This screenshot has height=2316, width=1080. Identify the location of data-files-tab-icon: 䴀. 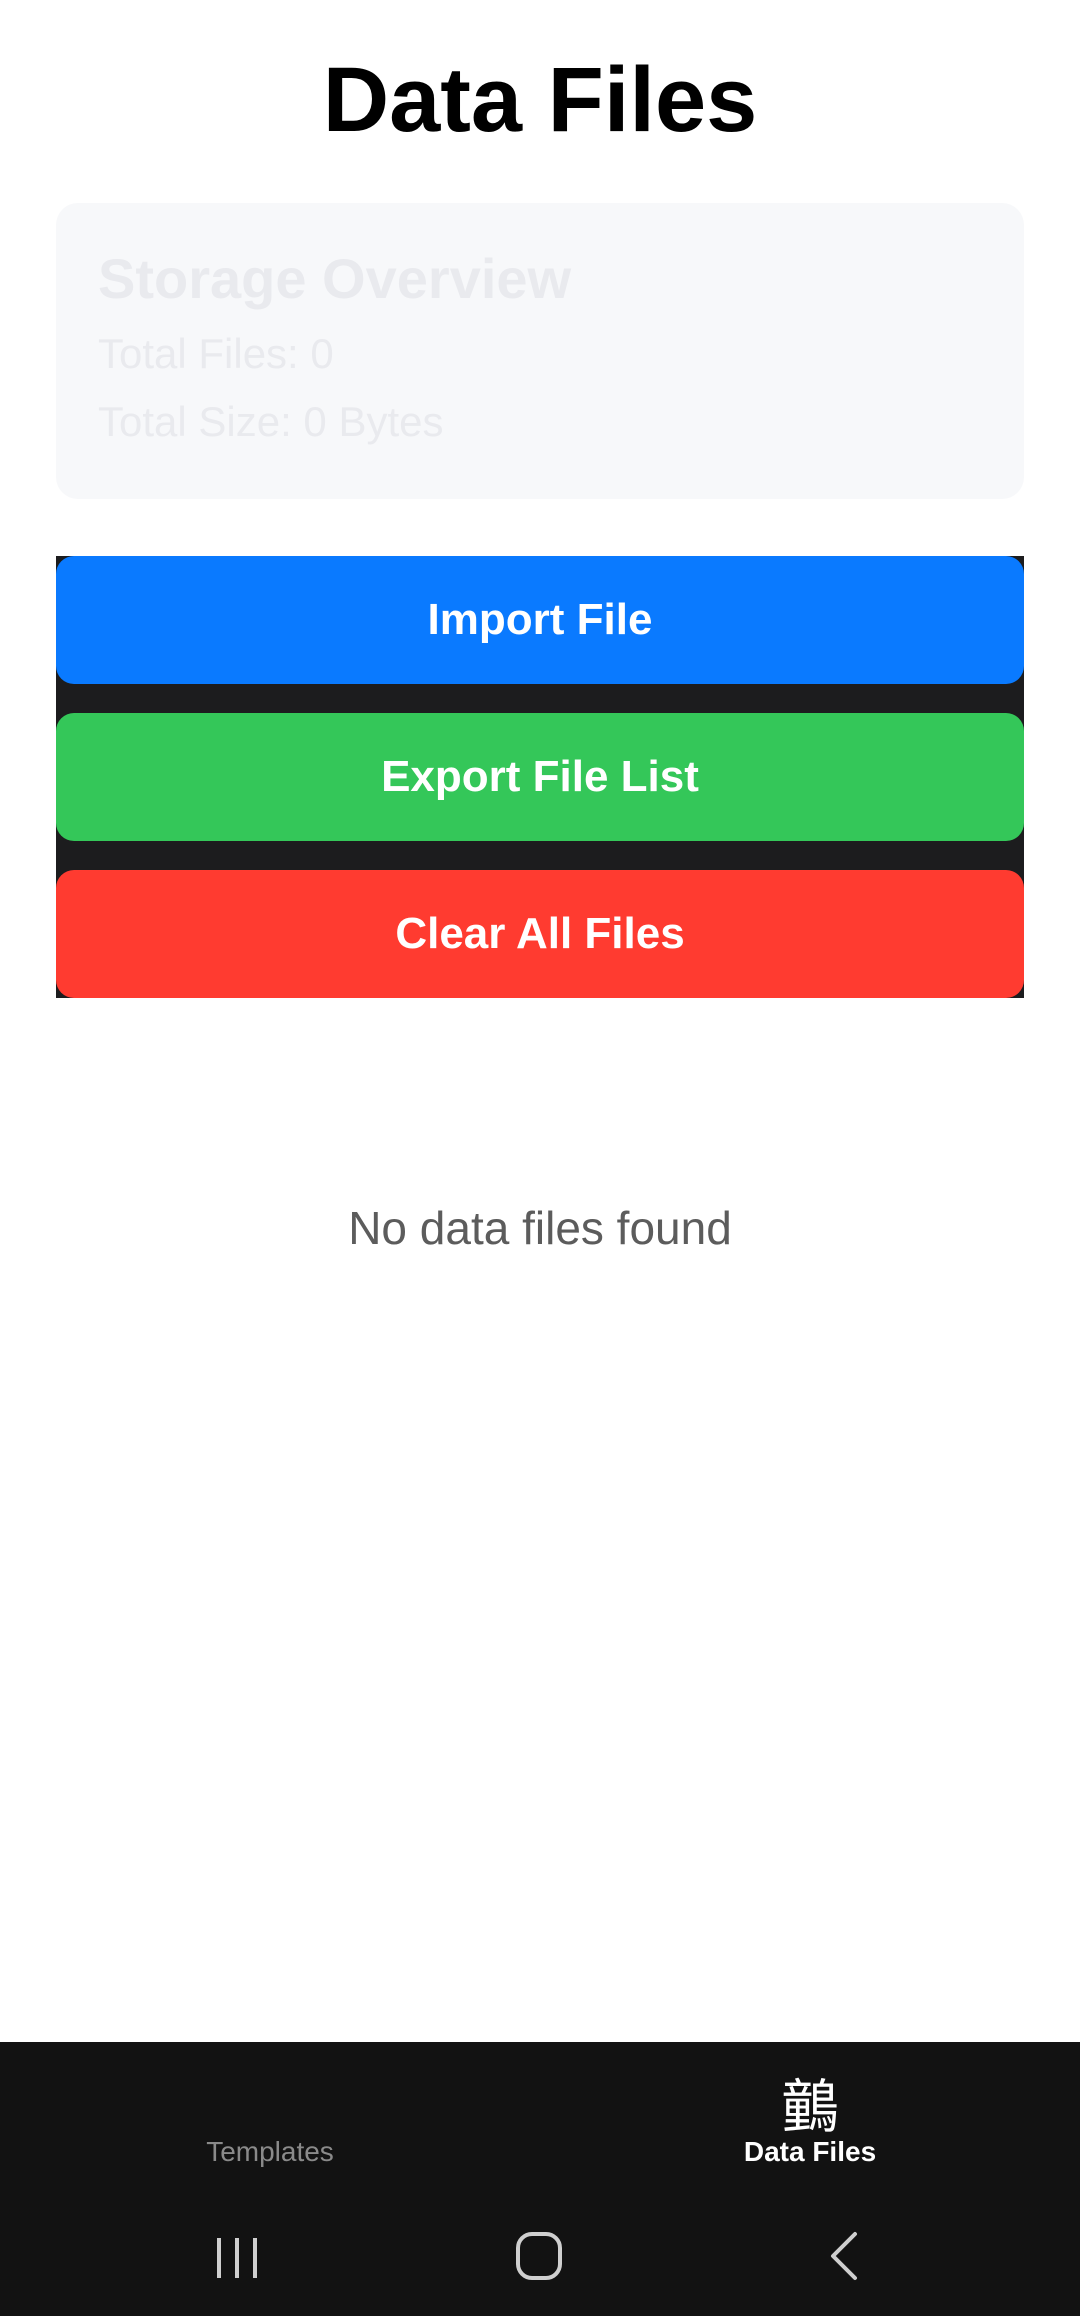
(809, 2107).